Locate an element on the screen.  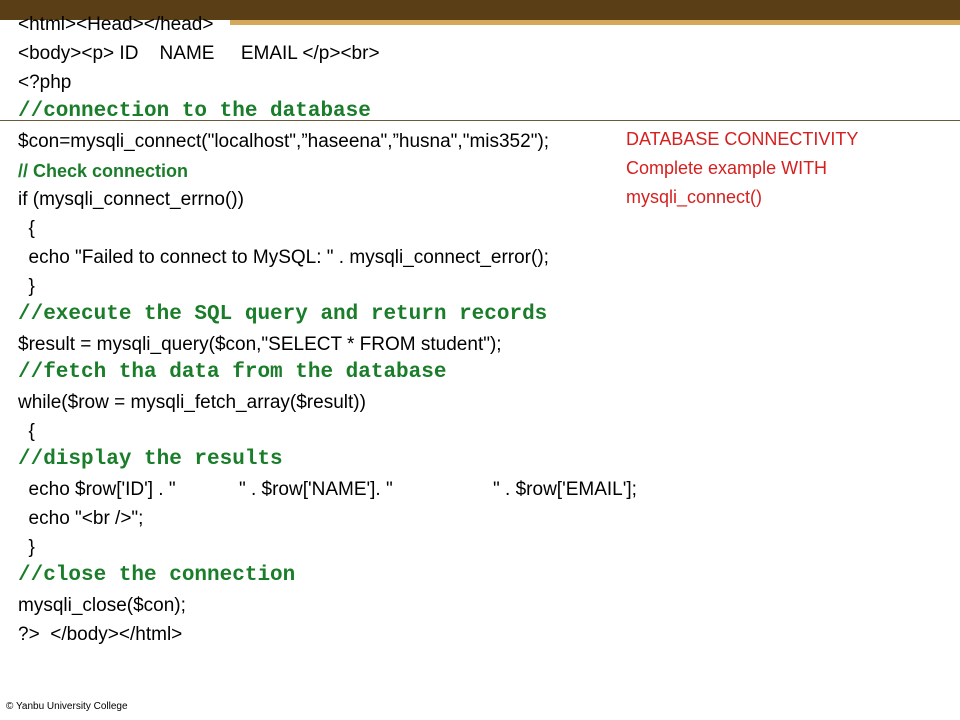
code-comment-display: //display the results is located at coordinates (150, 459).